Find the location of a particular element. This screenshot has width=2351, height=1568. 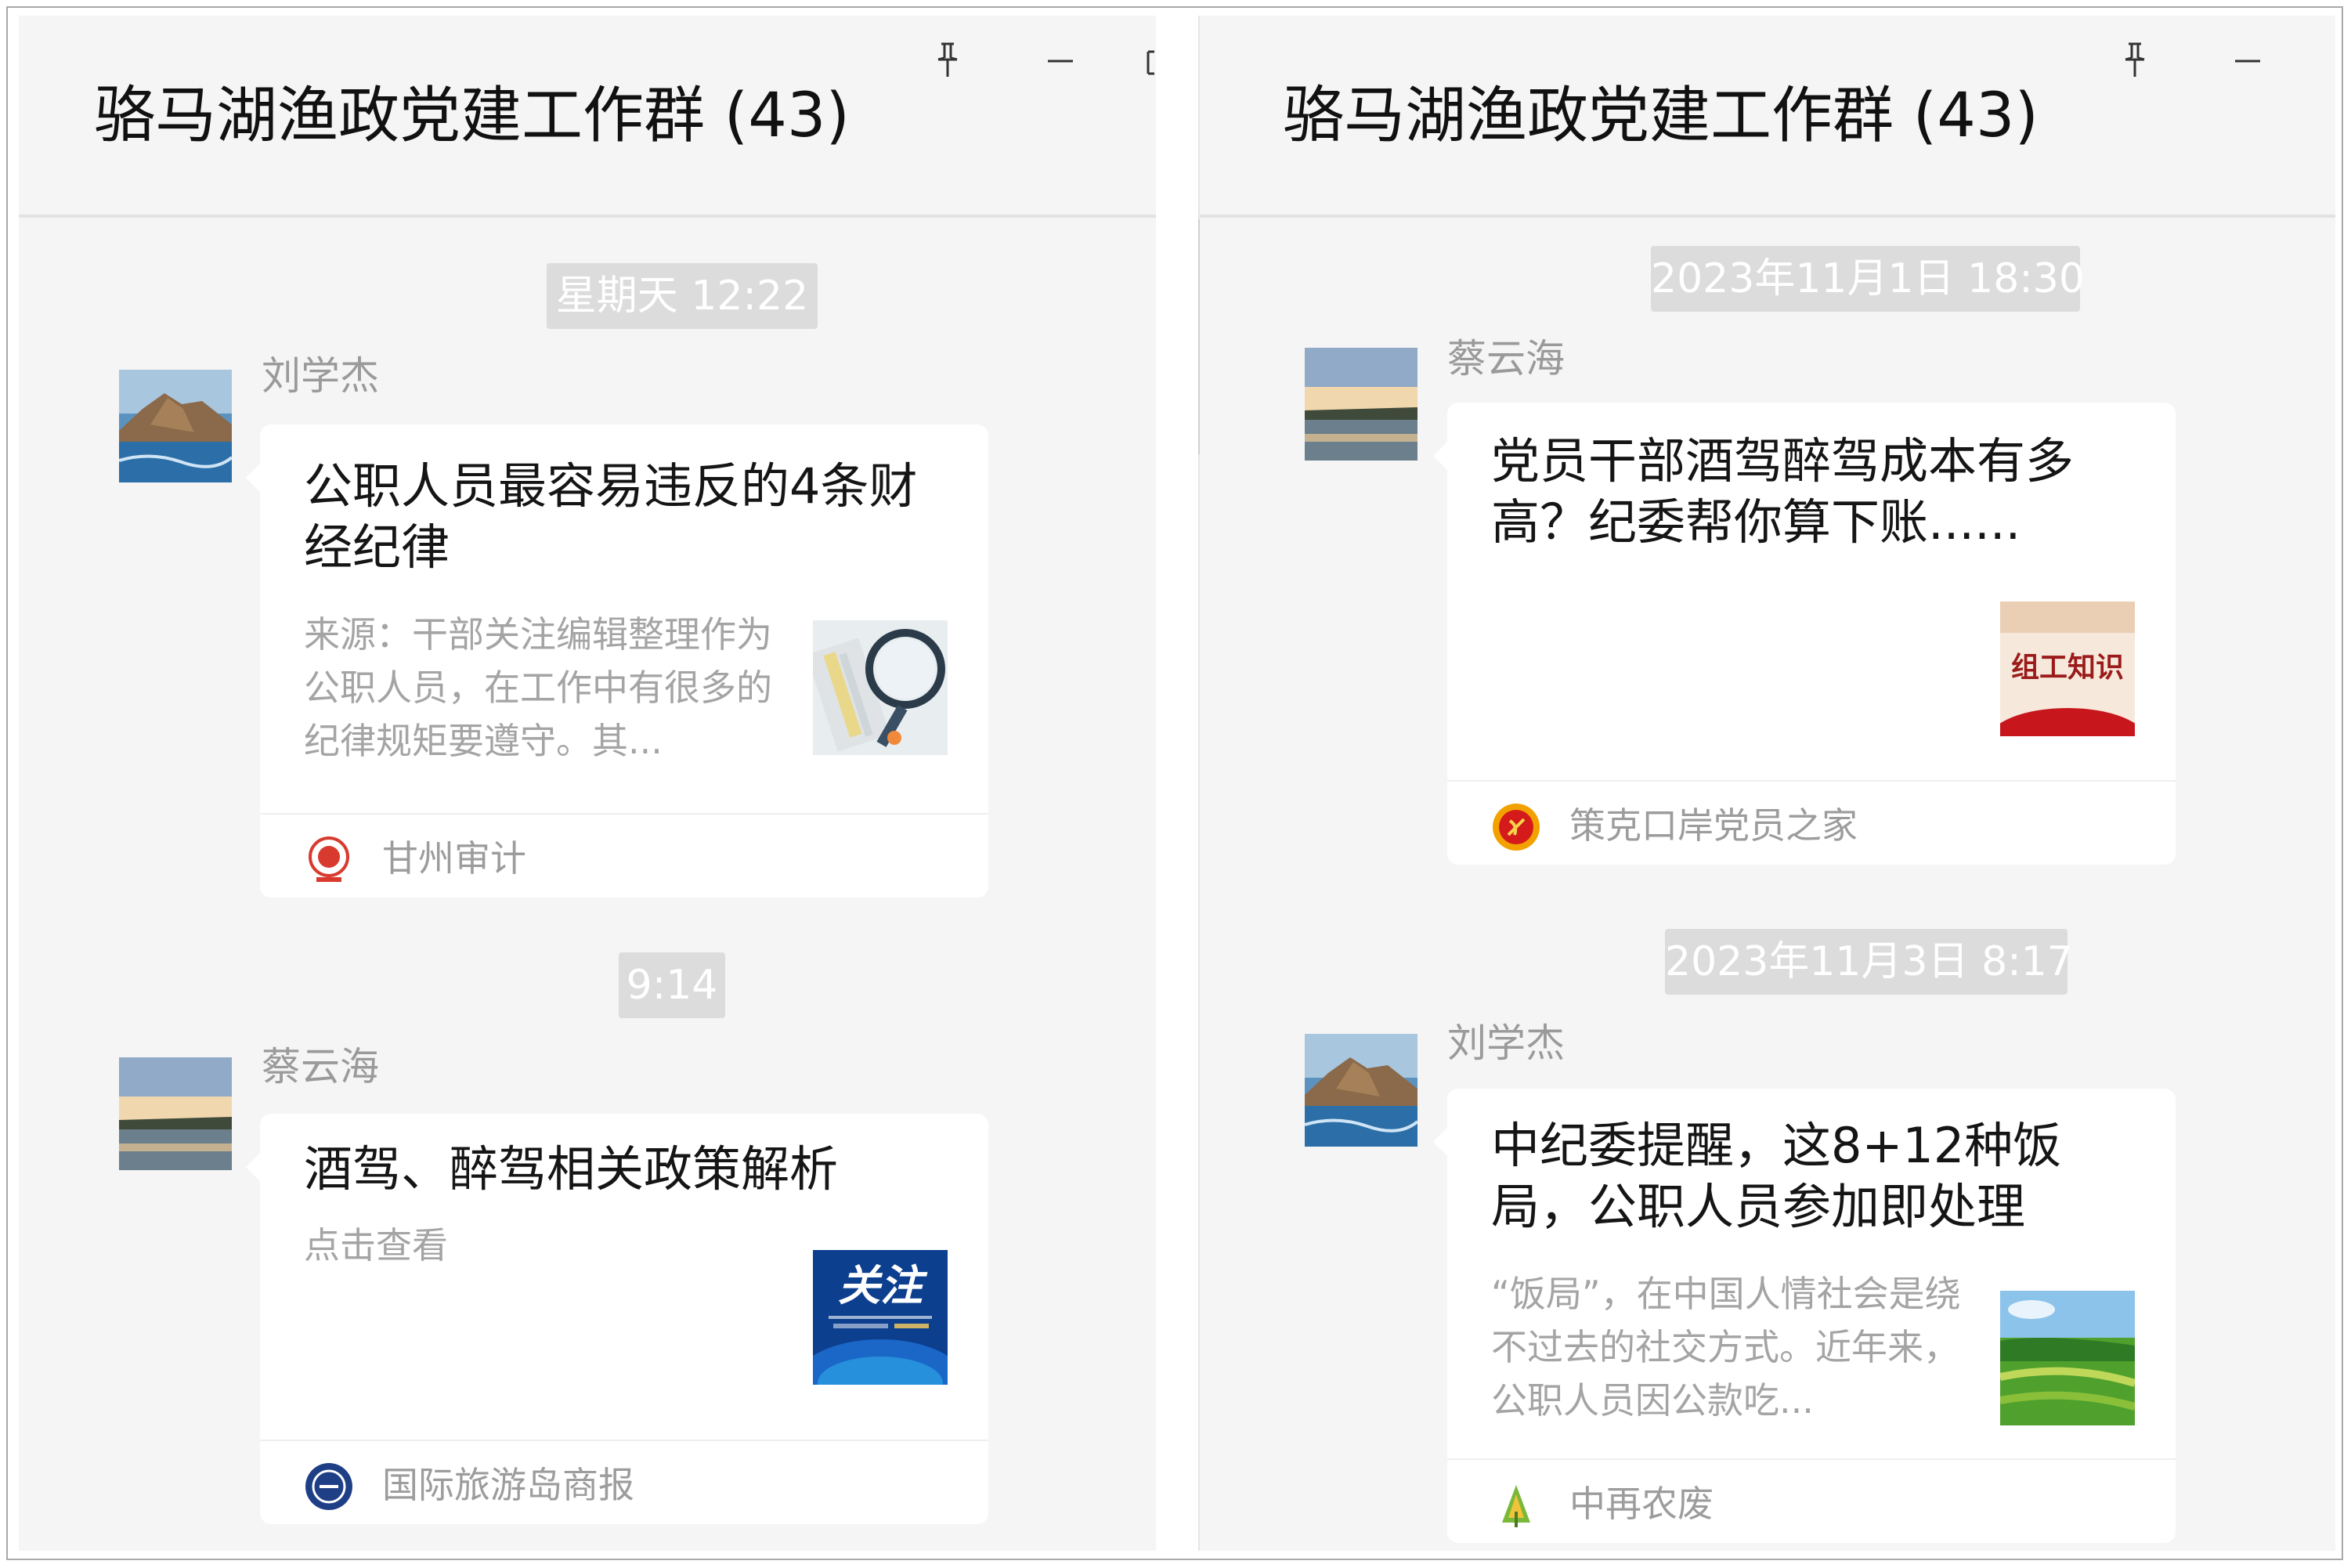

timestamp-badge: 2023年11月1日 18:30 is located at coordinates (1868, 279).